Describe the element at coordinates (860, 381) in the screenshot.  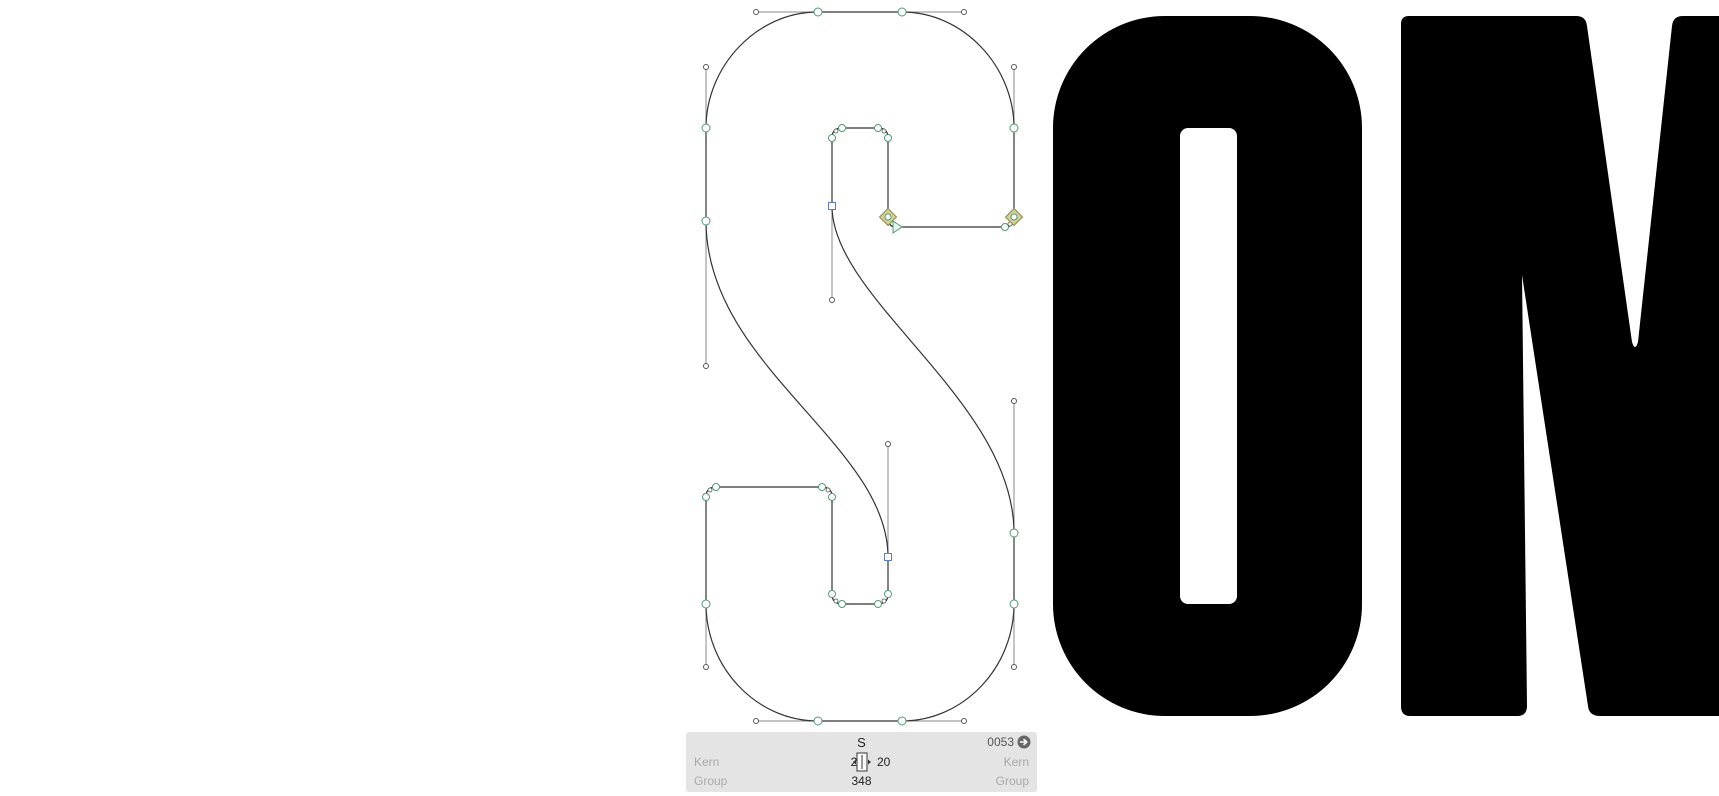
I see `square-nodes` at that location.